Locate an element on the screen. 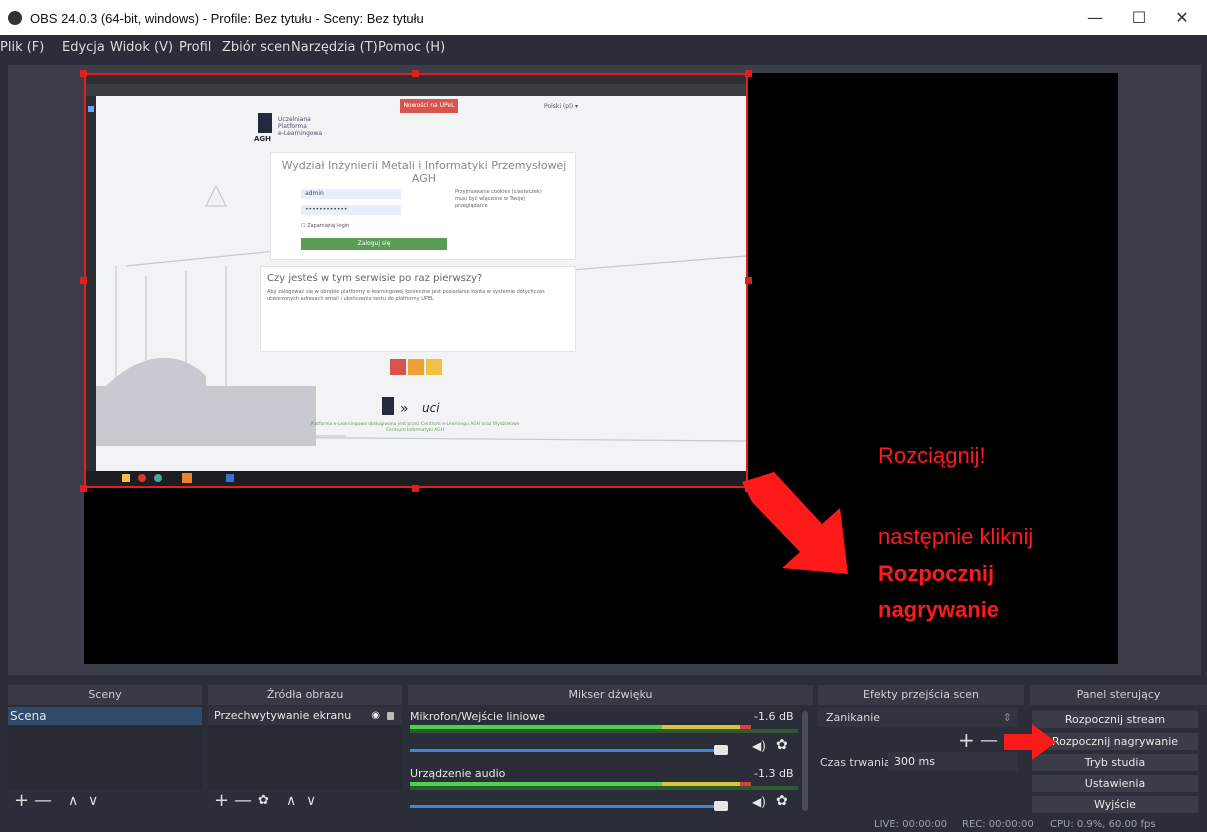 This screenshot has height=832, width=1207. resize-handle-t is located at coordinates (415, 73).